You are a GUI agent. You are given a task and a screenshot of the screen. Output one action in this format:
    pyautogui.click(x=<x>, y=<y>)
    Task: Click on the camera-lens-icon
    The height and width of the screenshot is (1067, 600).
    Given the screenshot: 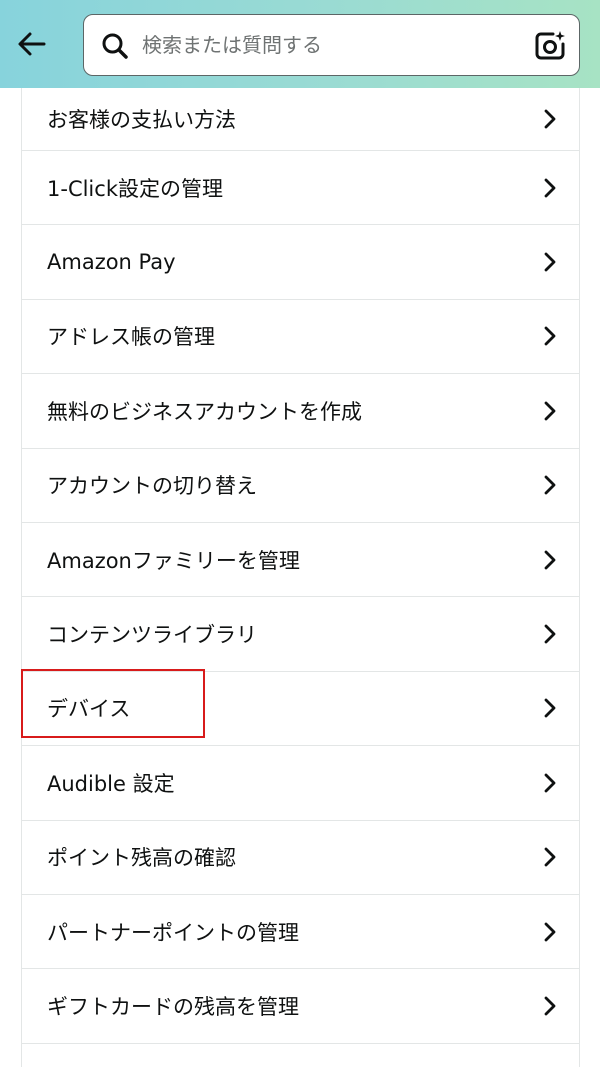 What is the action you would take?
    pyautogui.click(x=550, y=46)
    